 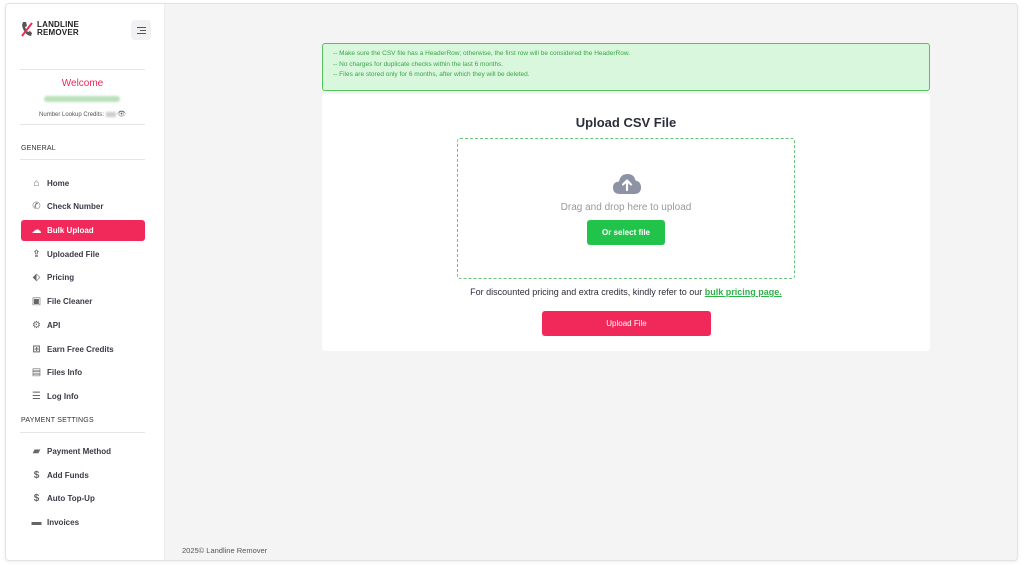 I want to click on select-file-button: Or select file, so click(x=626, y=232).